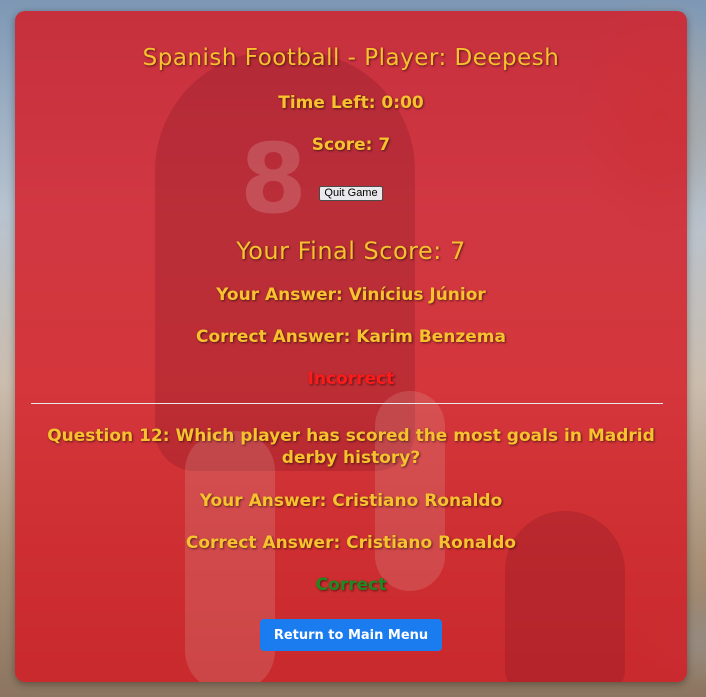 Image resolution: width=706 pixels, height=697 pixels. What do you see at coordinates (351, 145) in the screenshot?
I see `score-display: Score: 7` at bounding box center [351, 145].